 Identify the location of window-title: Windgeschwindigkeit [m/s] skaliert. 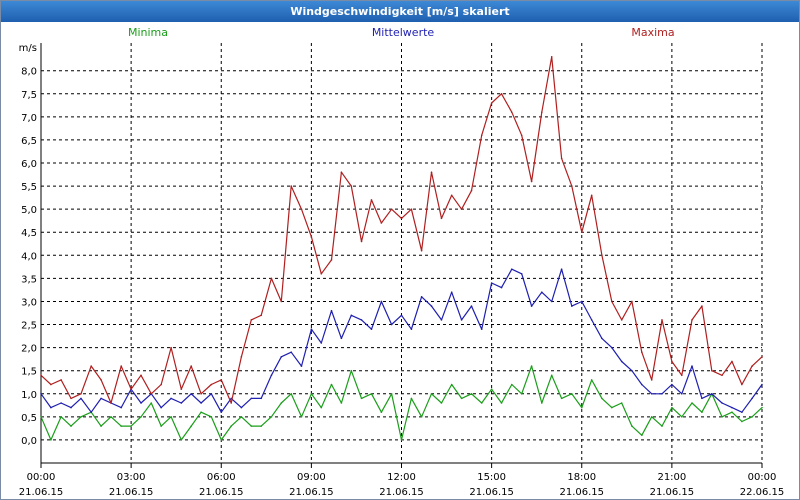
(400, 11).